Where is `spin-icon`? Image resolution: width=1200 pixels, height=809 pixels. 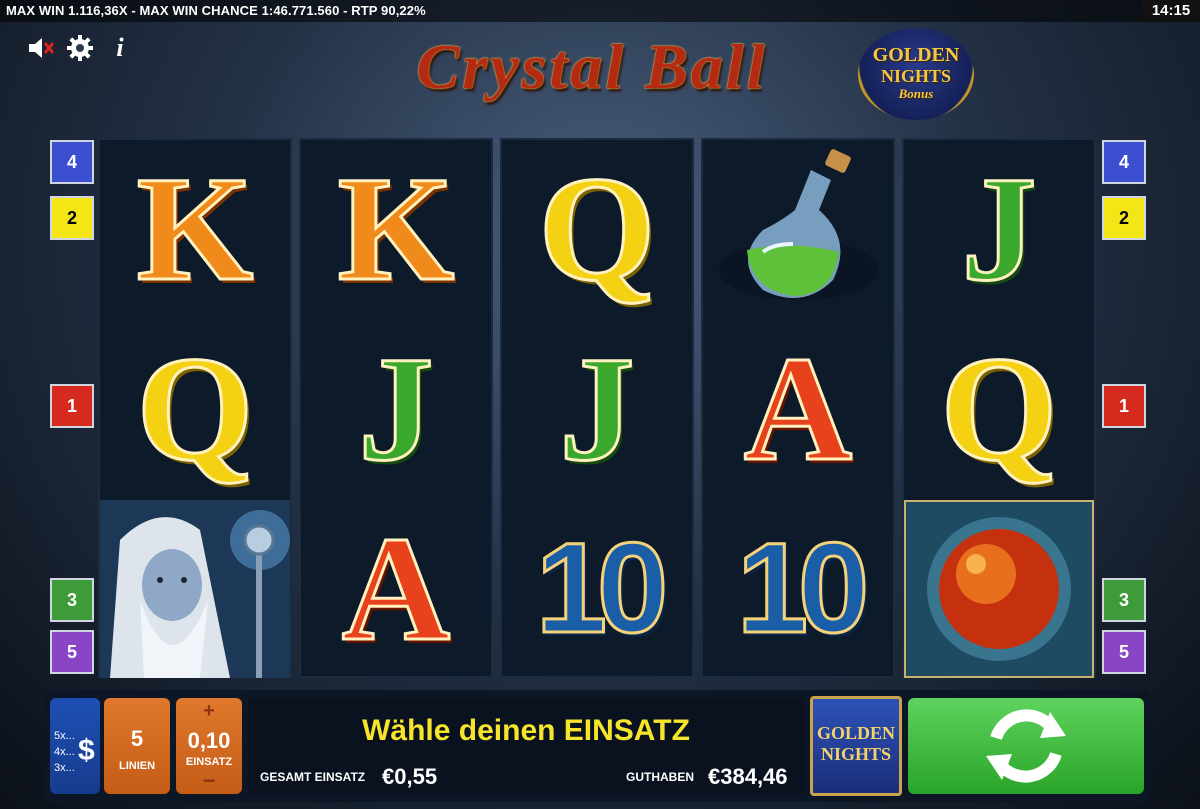
spin-icon is located at coordinates (1026, 746).